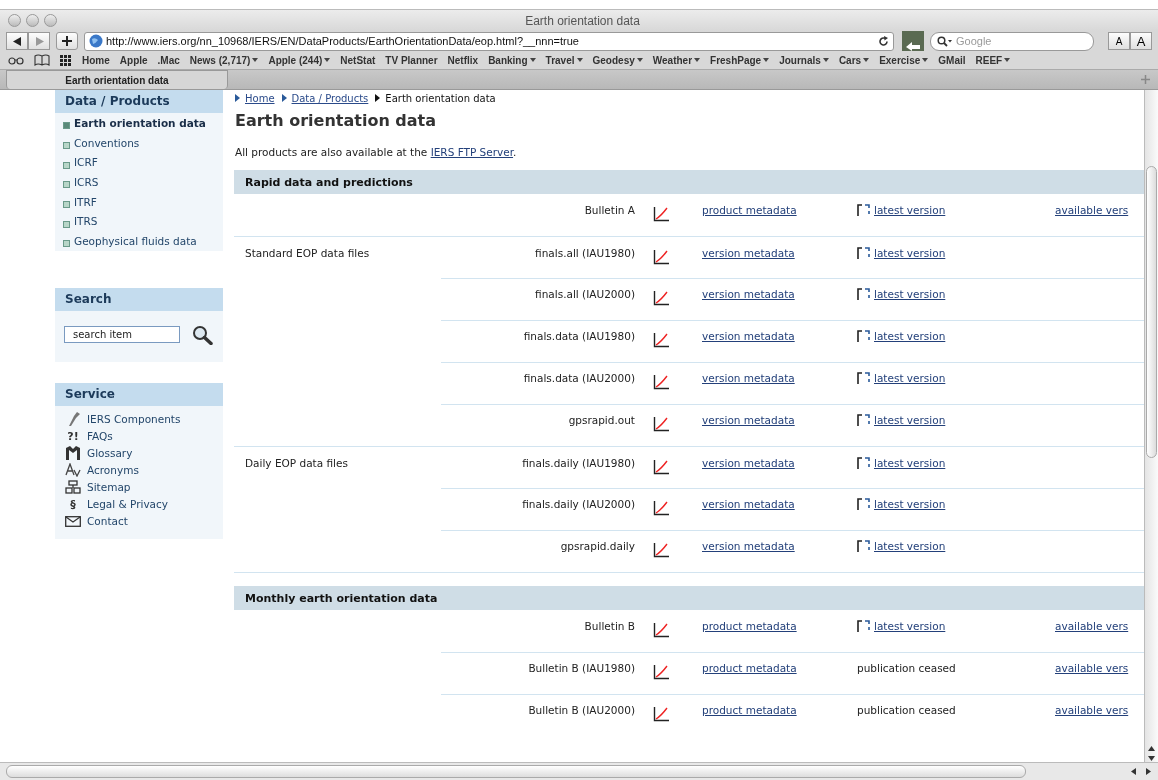 This screenshot has height=780, width=1158. I want to click on bookmark-item: Exercise, so click(904, 60).